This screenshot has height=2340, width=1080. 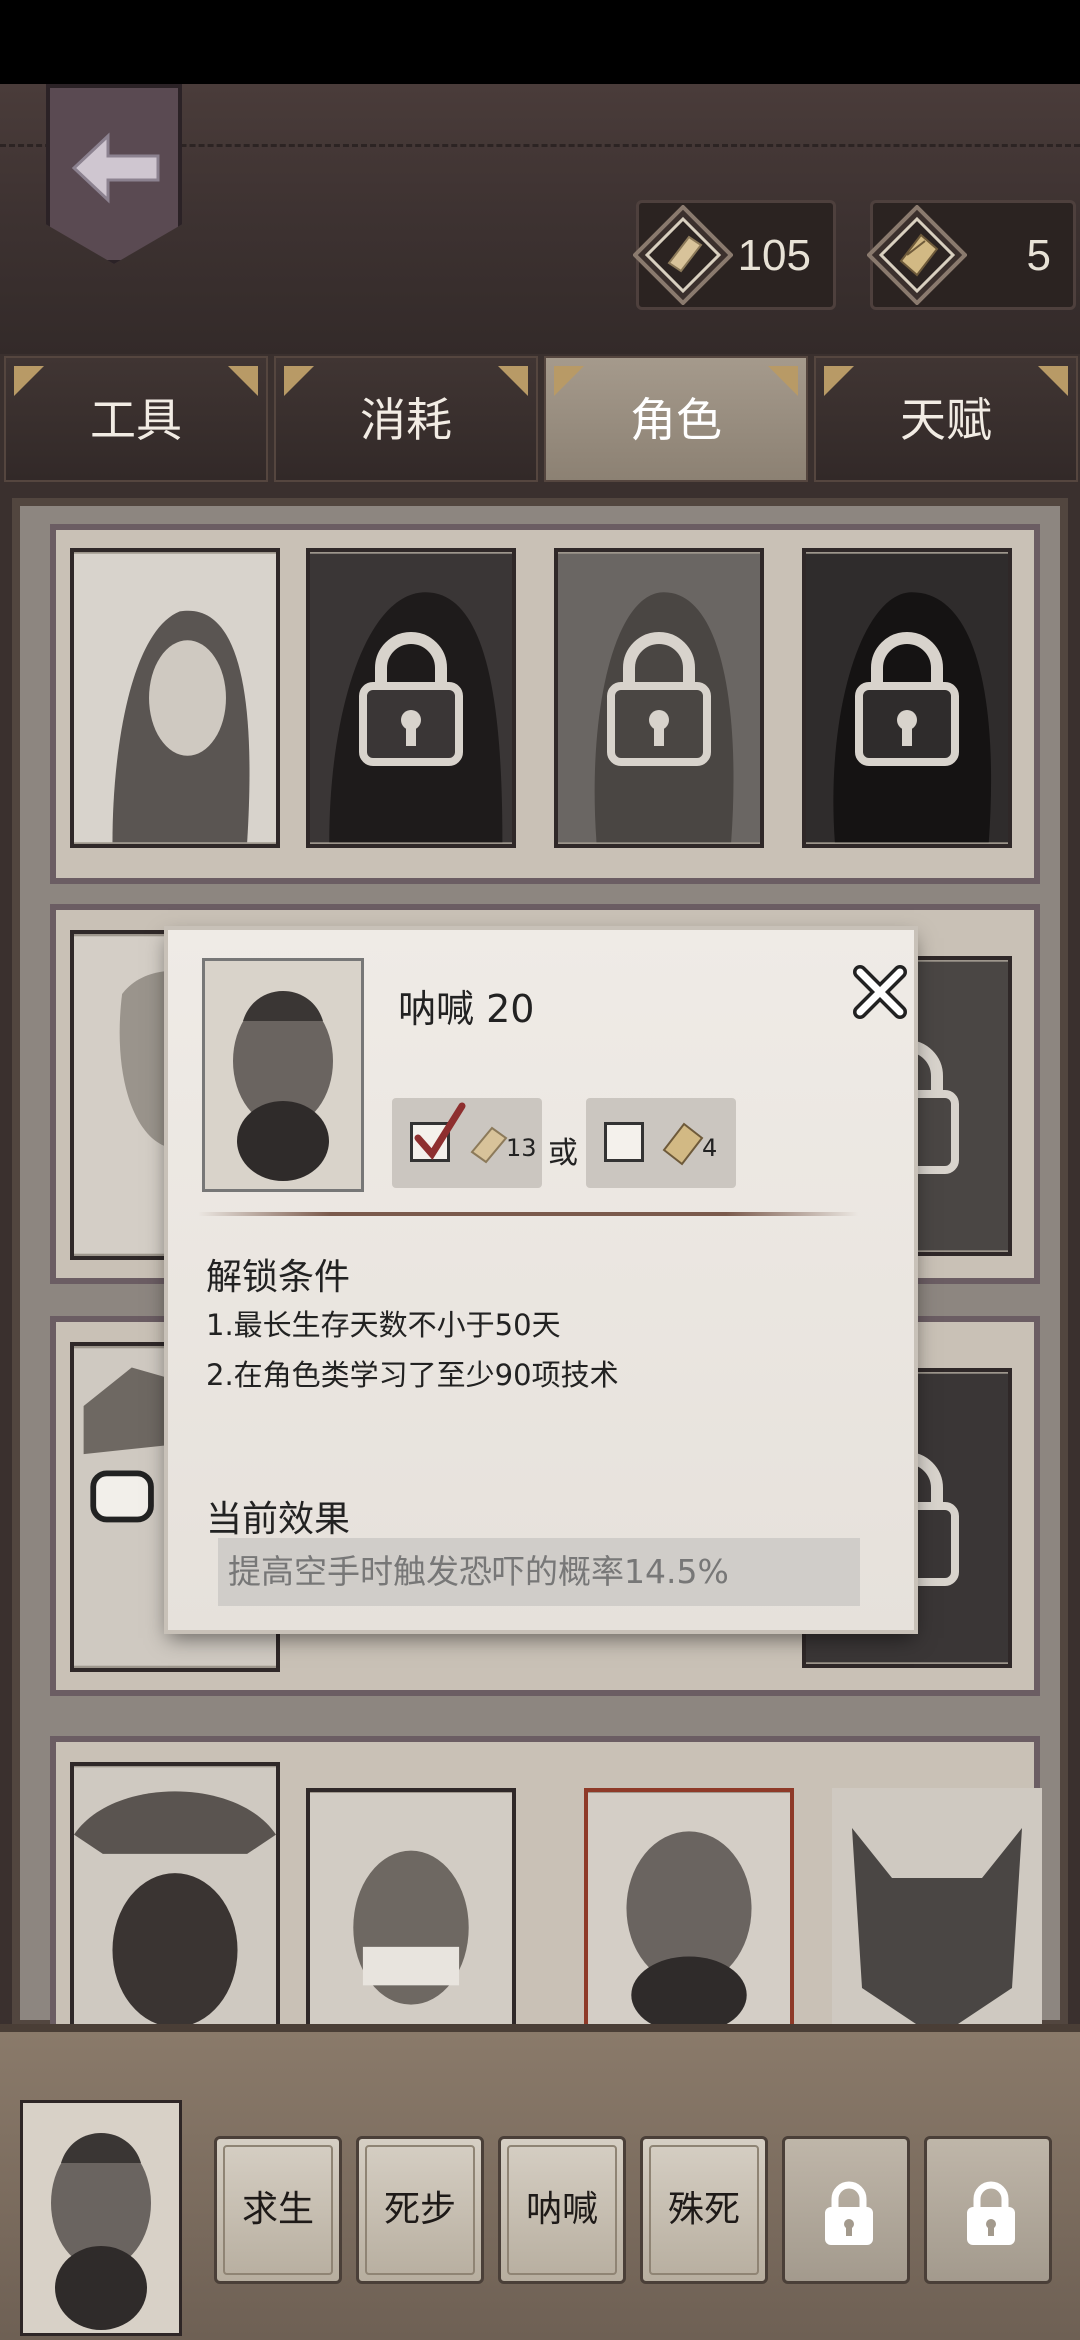 I want to click on or-label: 或, so click(x=563, y=1153).